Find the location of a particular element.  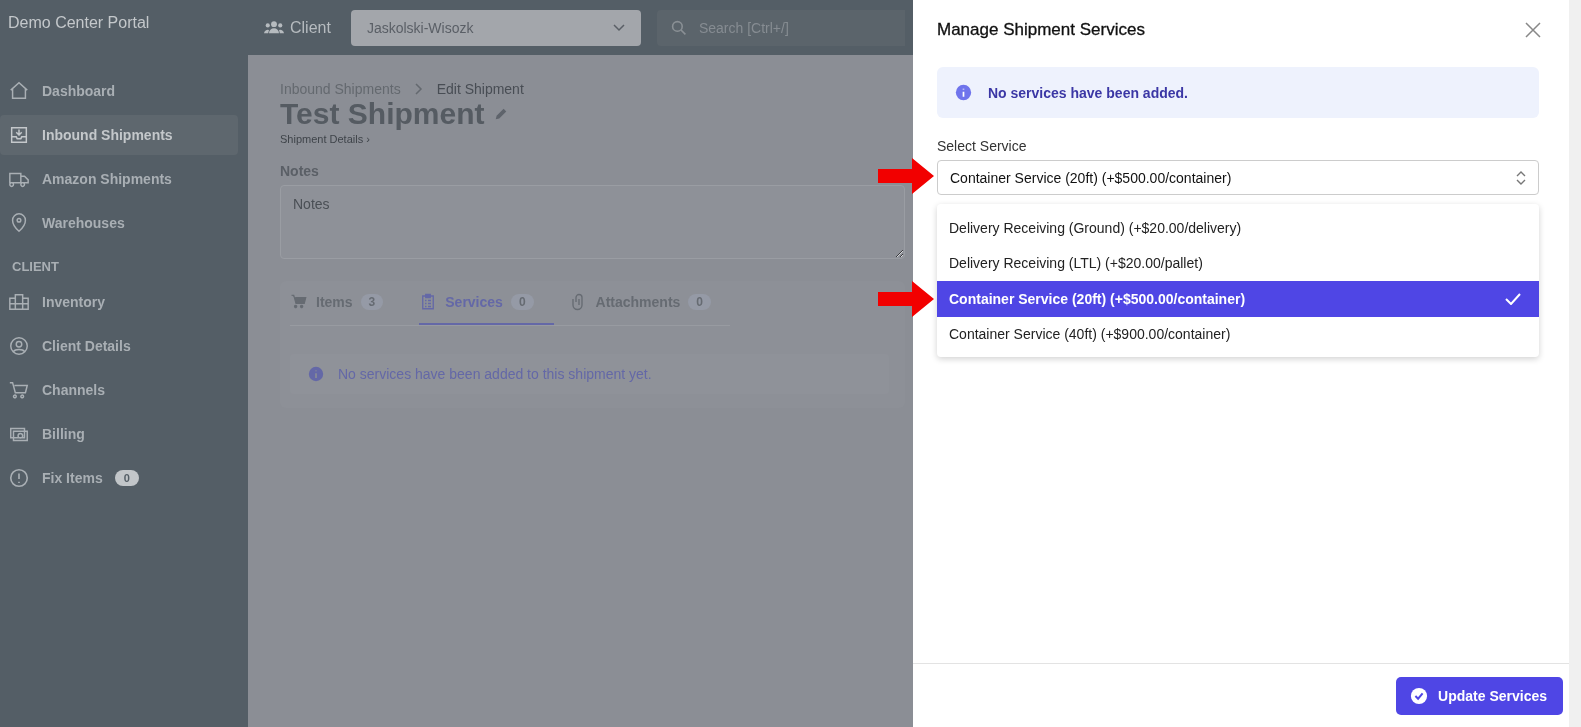

sidebar-item: Amazon Shipments is located at coordinates (119, 179).